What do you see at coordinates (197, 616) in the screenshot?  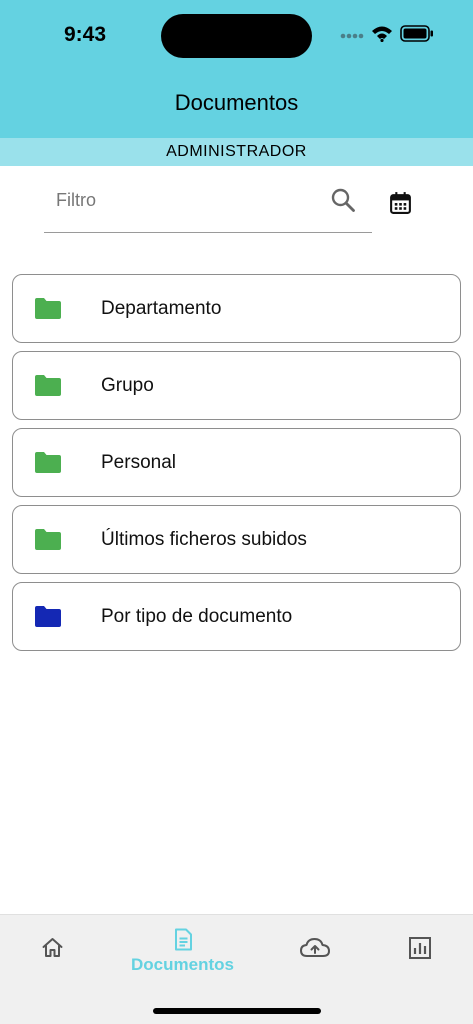 I see `folder-label: Por tipo de documento` at bounding box center [197, 616].